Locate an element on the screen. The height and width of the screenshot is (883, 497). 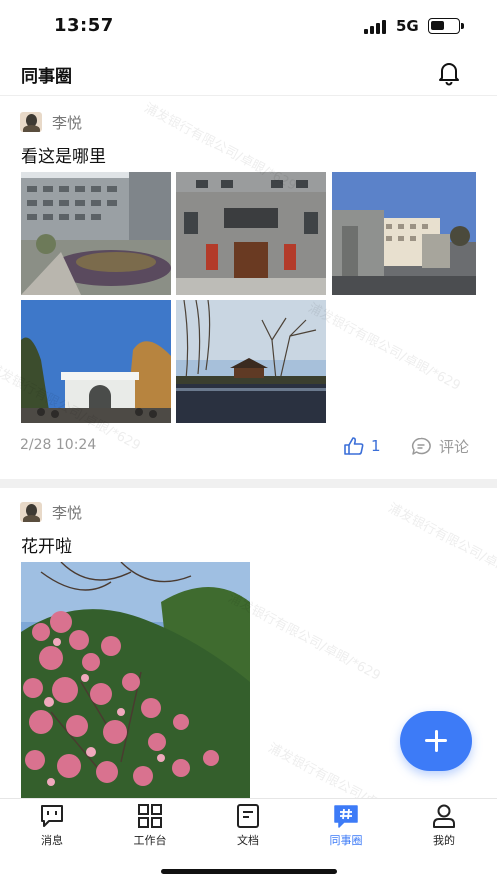
like-button: 1 is located at coordinates (362, 446).